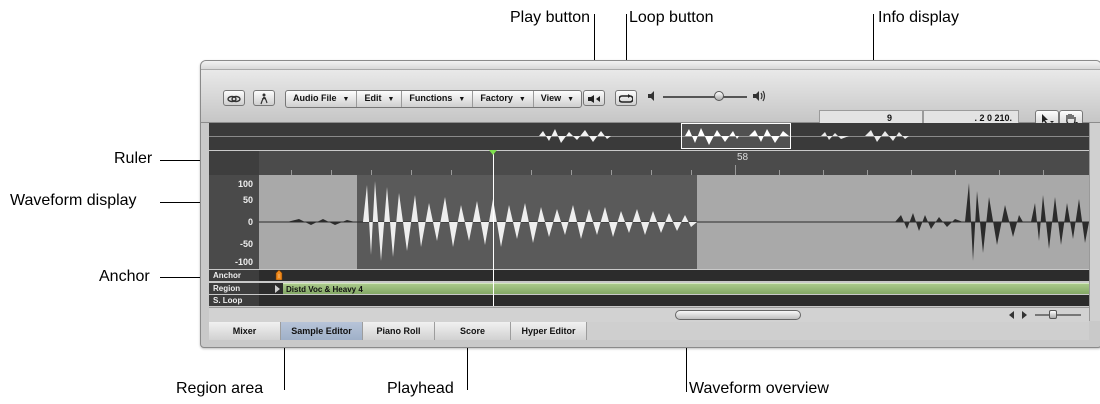  Describe the element at coordinates (743, 157) in the screenshot. I see `ruler-bar-number: 58` at that location.